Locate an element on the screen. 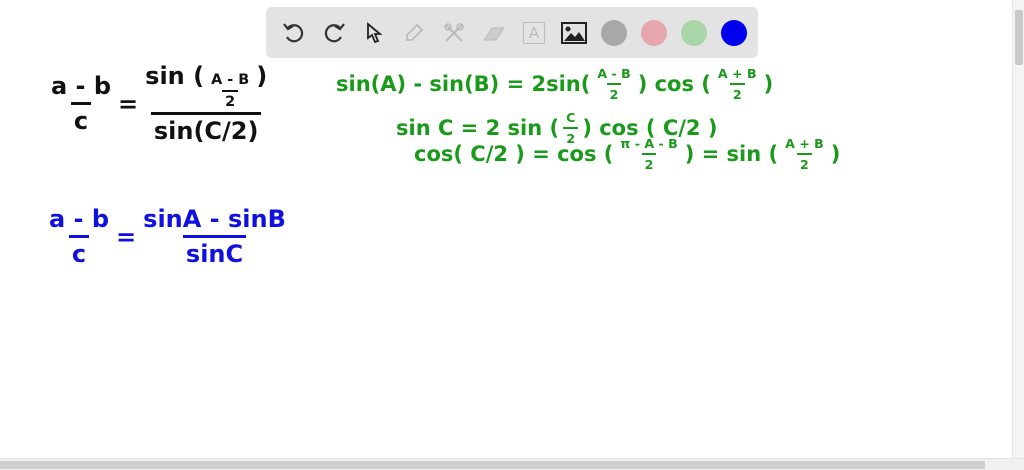 This screenshot has width=1024, height=470. color-blue is located at coordinates (734, 33).